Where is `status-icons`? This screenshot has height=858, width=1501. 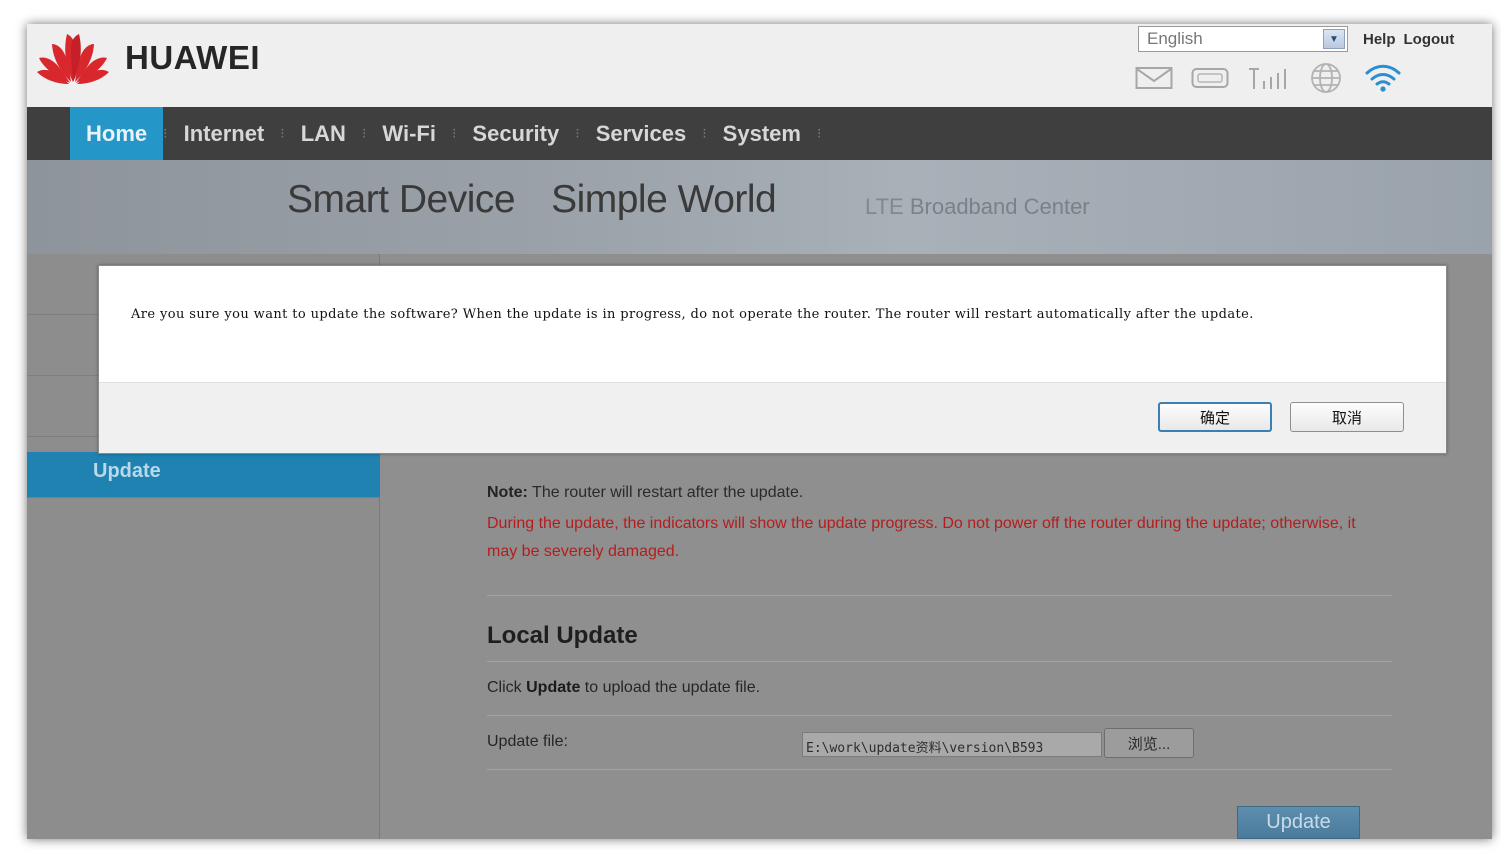 status-icons is located at coordinates (1269, 78).